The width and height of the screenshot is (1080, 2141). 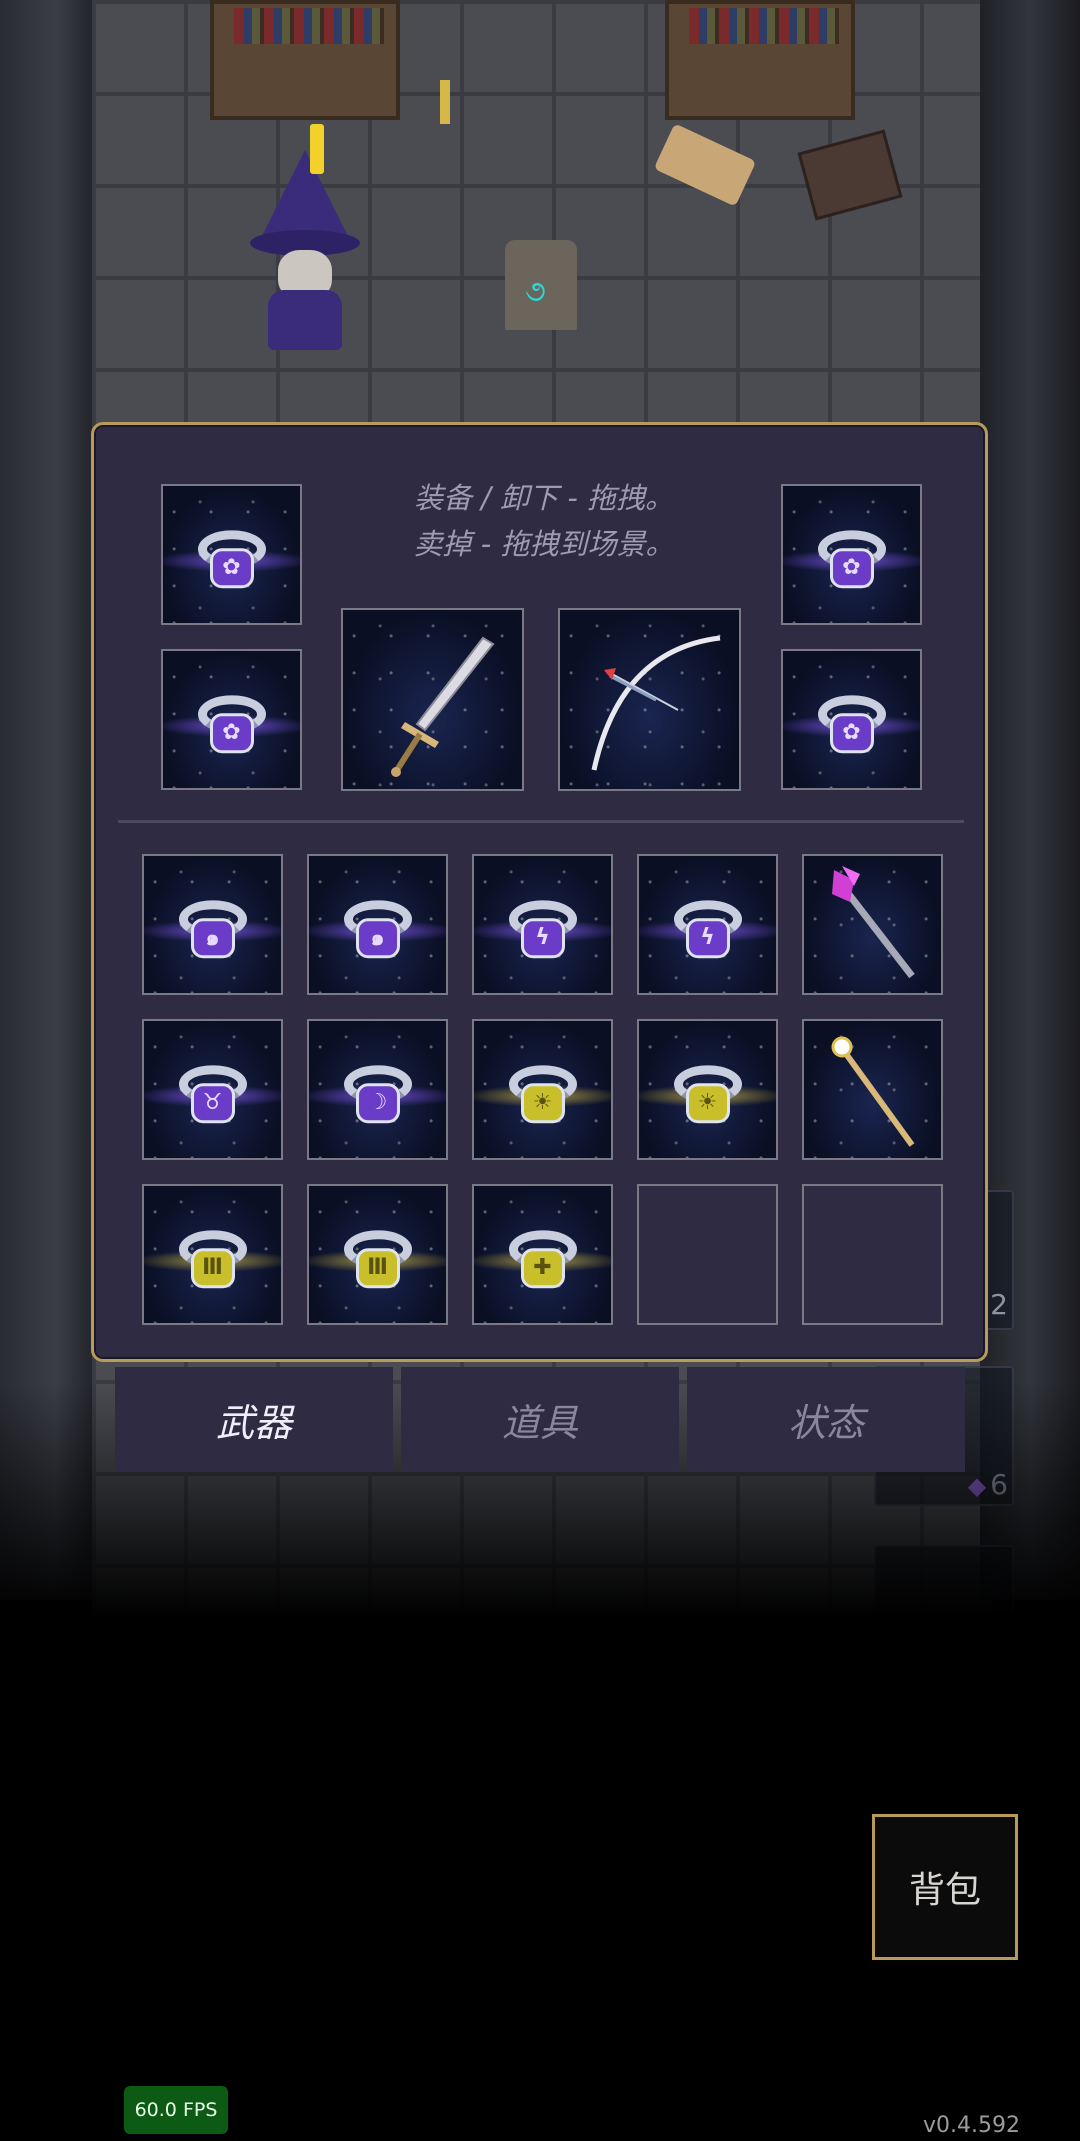 What do you see at coordinates (535, 291) in the screenshot?
I see `rune-icon: ૭` at bounding box center [535, 291].